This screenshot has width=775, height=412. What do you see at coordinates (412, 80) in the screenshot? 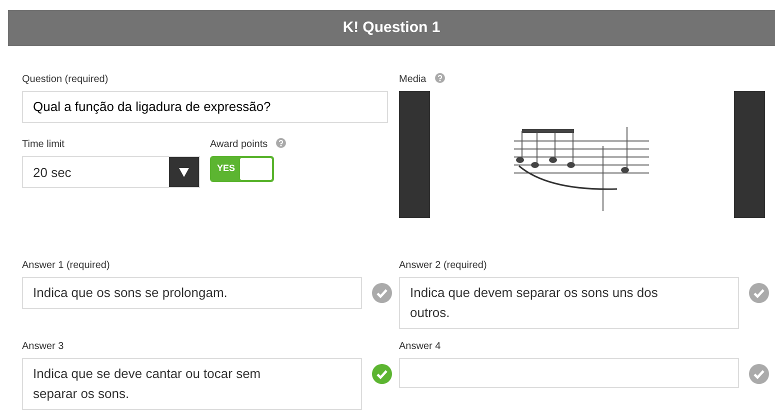
I see `field-label: Media` at bounding box center [412, 80].